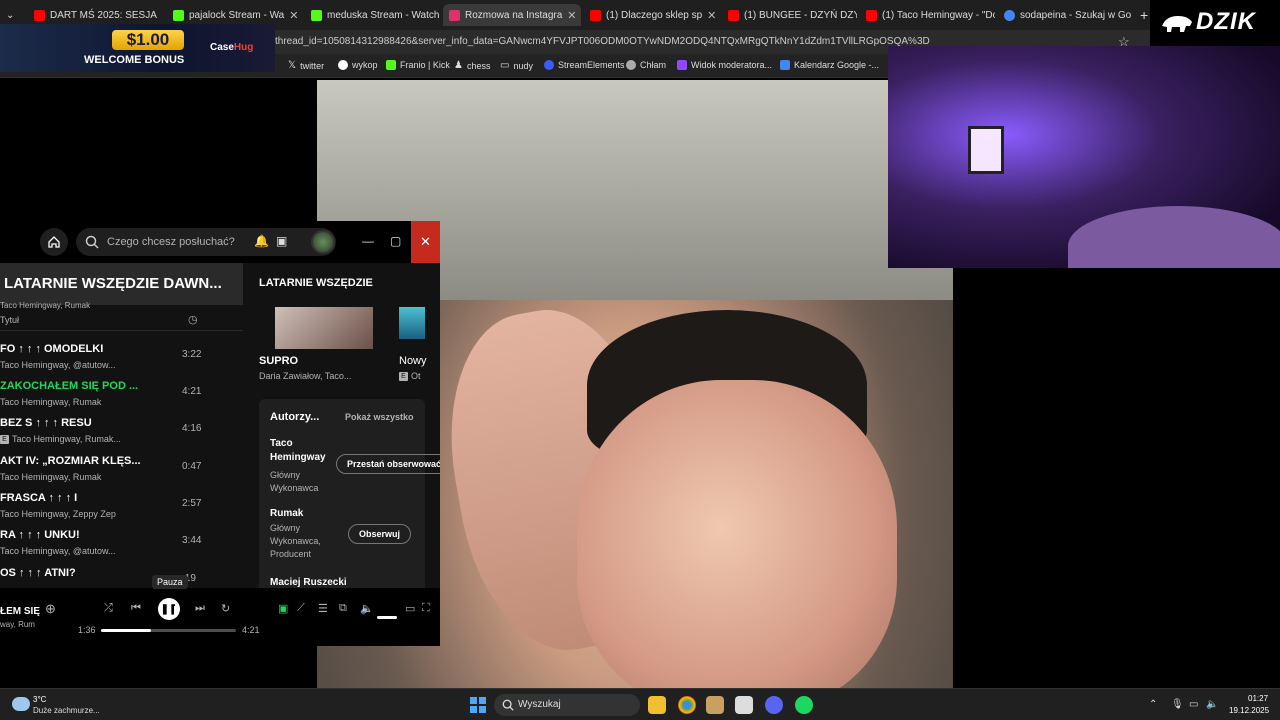 This screenshot has height=720, width=1280. I want to click on search-input: Czego chcesz posłuchać?, so click(206, 242).